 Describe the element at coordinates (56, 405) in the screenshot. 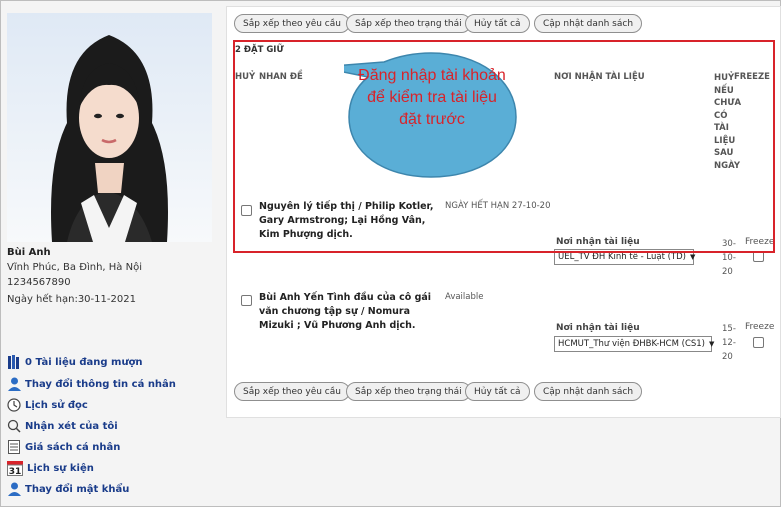

I see `menu-label: Lịch sử đọc` at that location.